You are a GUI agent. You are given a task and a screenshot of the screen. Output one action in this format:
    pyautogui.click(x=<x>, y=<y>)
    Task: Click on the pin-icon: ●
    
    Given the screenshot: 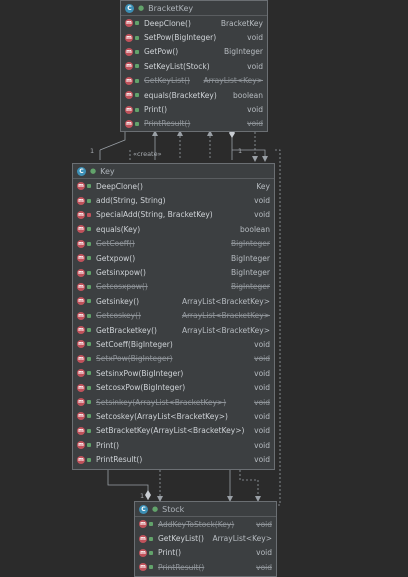 What is the action you would take?
    pyautogui.click(x=93, y=171)
    